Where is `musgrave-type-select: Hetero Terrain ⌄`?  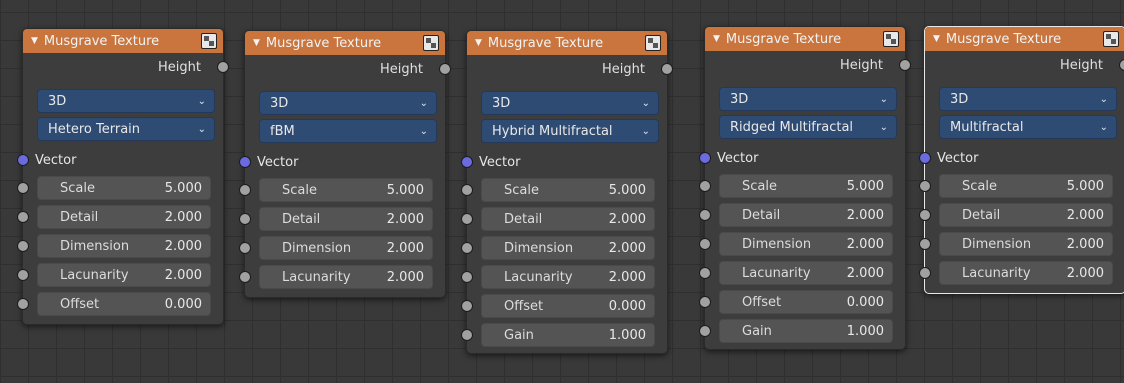
musgrave-type-select: Hetero Terrain ⌄ is located at coordinates (126, 129).